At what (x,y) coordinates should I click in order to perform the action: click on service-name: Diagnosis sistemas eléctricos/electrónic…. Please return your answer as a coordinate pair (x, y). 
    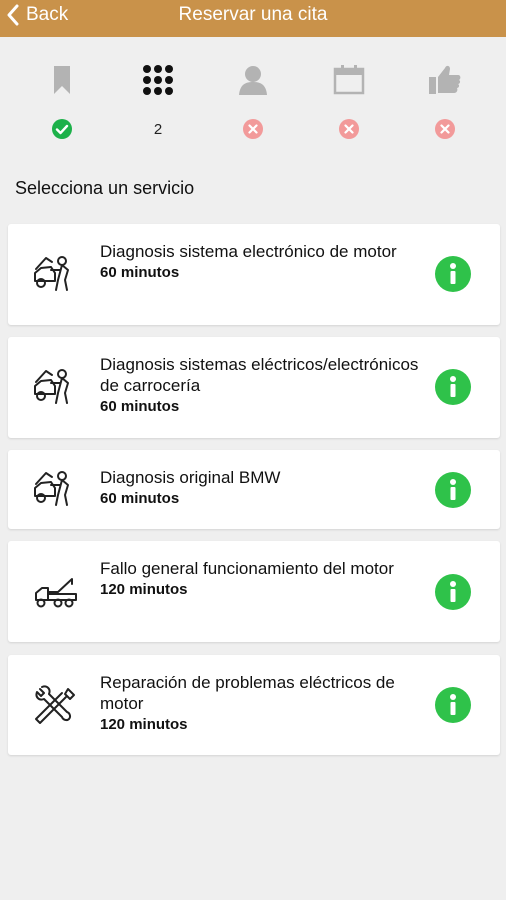
    Looking at the image, I should click on (259, 375).